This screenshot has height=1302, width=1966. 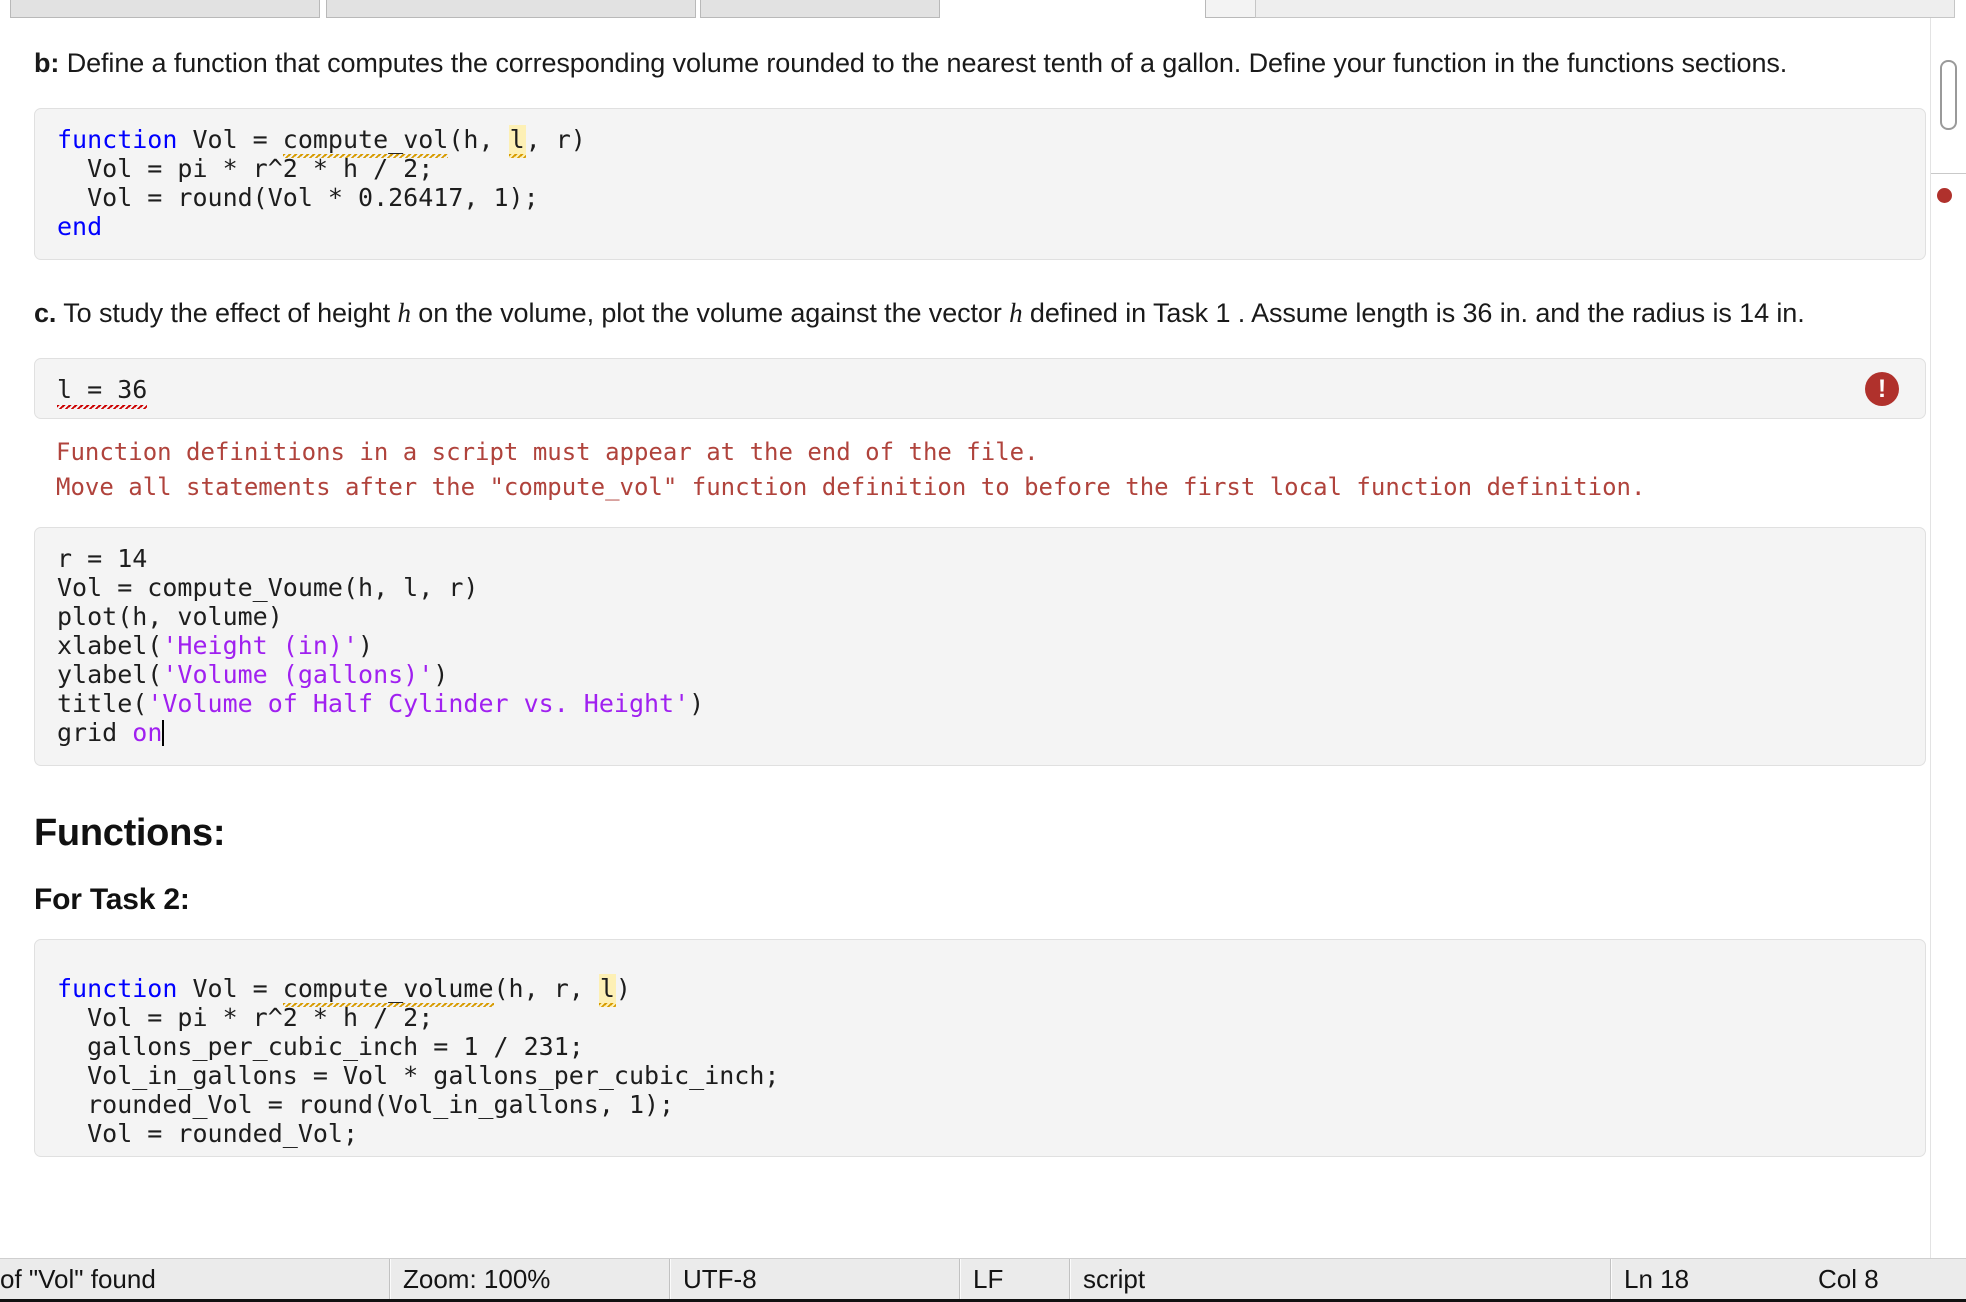 What do you see at coordinates (80, 226) in the screenshot?
I see `keyword-end: end` at bounding box center [80, 226].